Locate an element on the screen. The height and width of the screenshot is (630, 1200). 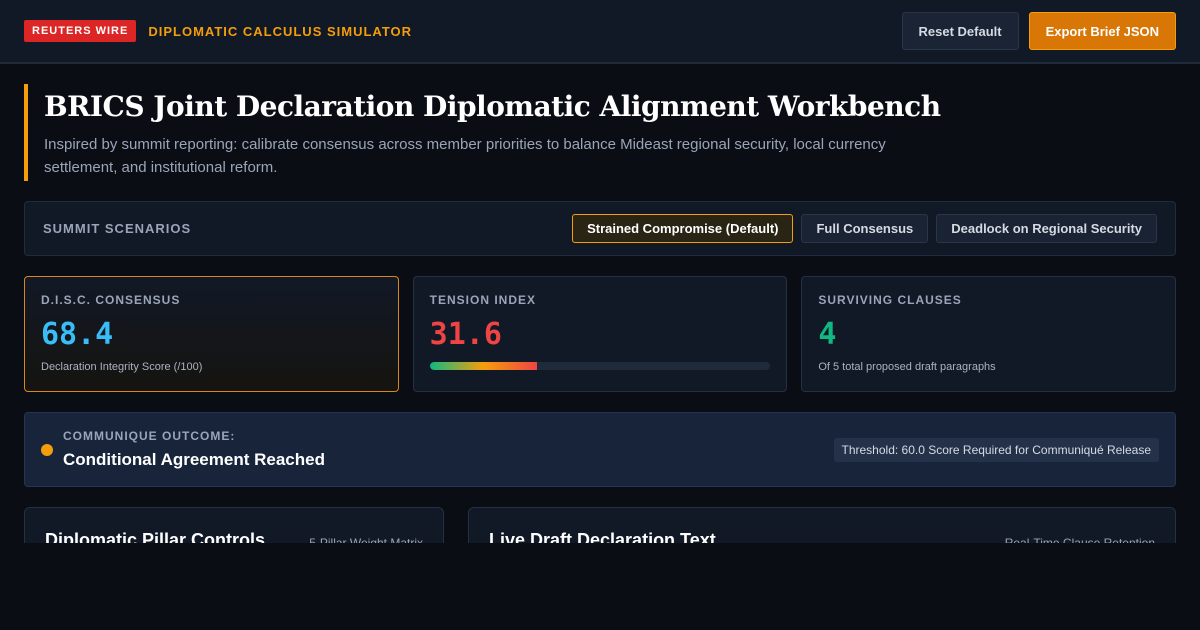
outcome-value: Conditional Agreement Reached is located at coordinates (194, 459).